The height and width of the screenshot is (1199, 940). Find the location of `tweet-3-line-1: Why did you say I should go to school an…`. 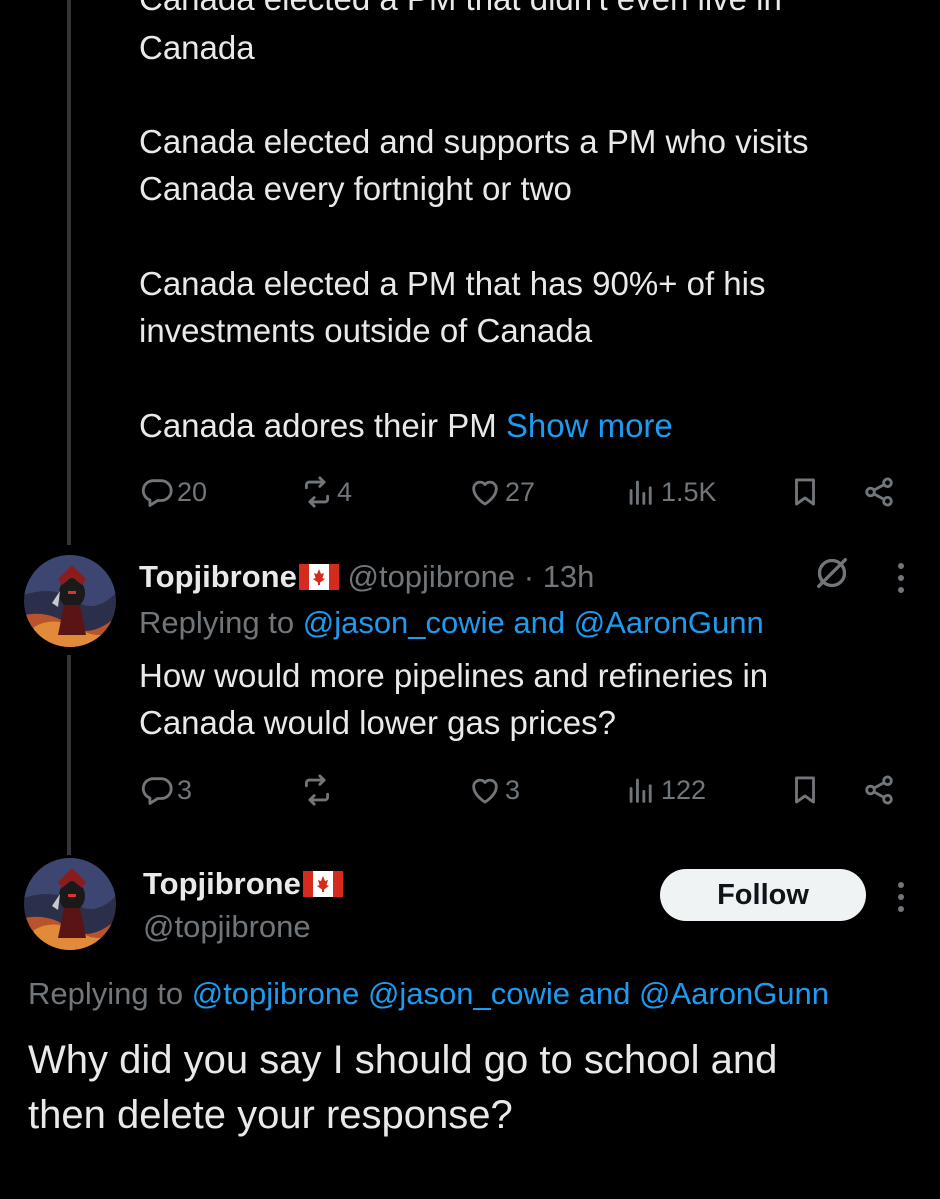

tweet-3-line-1: Why did you say I should go to school an… is located at coordinates (403, 1060).